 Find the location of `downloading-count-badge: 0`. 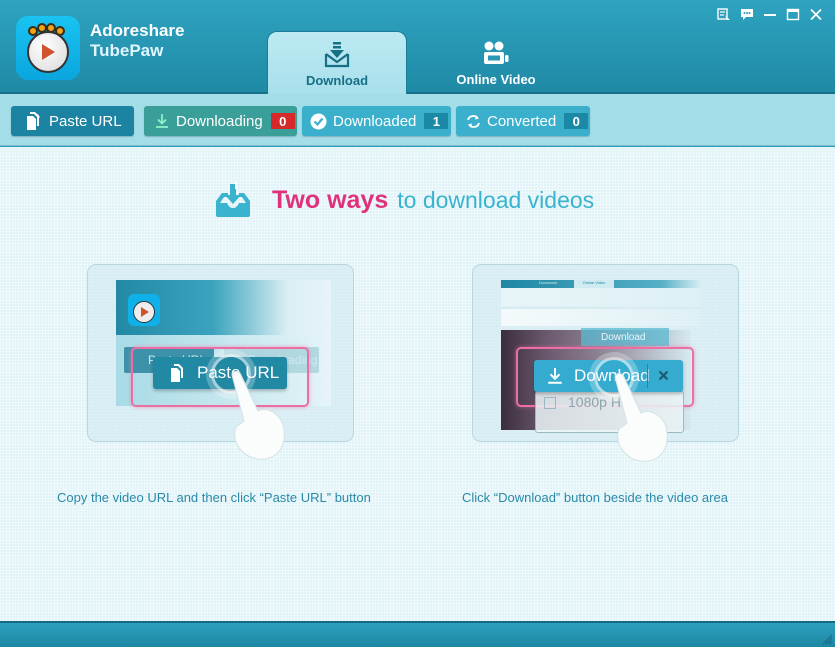

downloading-count-badge: 0 is located at coordinates (282, 121).